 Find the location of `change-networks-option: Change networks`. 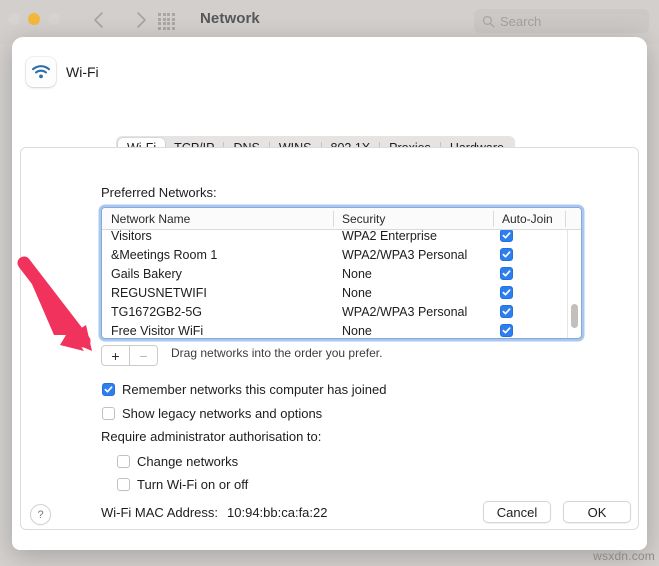

change-networks-option: Change networks is located at coordinates (177, 461).